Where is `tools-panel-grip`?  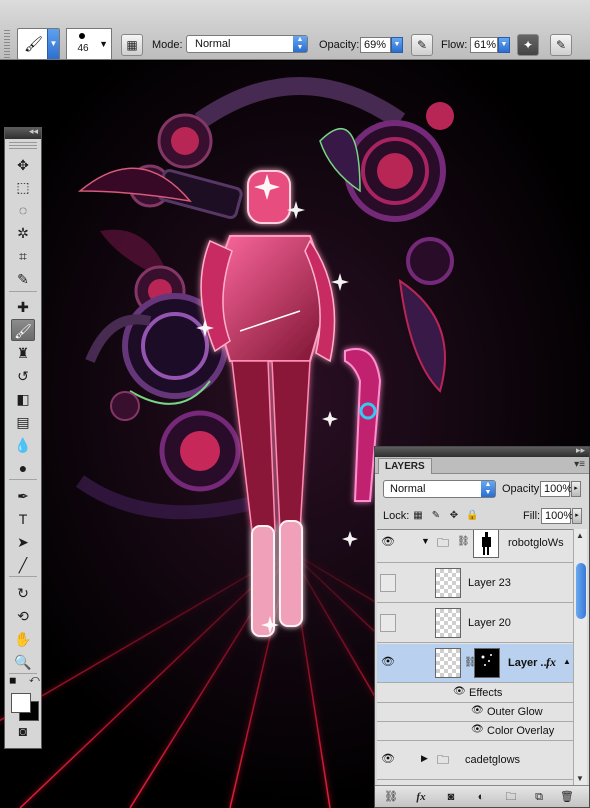
tools-panel-grip is located at coordinates (23, 146).